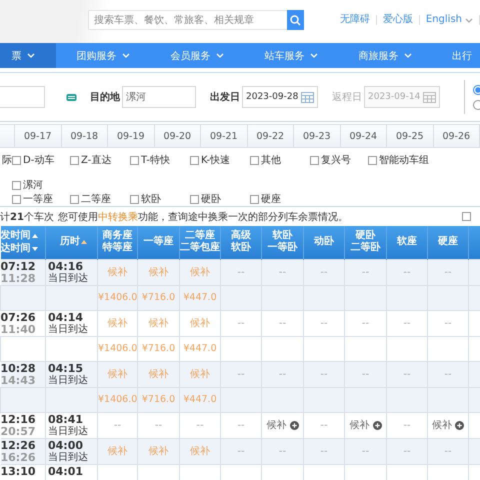 This screenshot has height=480, width=480. What do you see at coordinates (41, 199) in the screenshot?
I see `filter-checkbox: 一等座` at bounding box center [41, 199].